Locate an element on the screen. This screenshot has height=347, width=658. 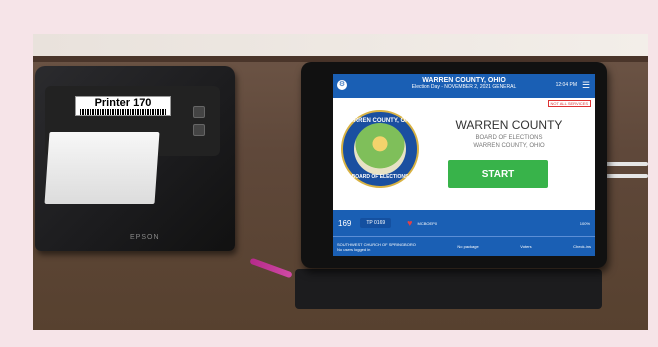
menu-icon: ☰ is located at coordinates (586, 85).